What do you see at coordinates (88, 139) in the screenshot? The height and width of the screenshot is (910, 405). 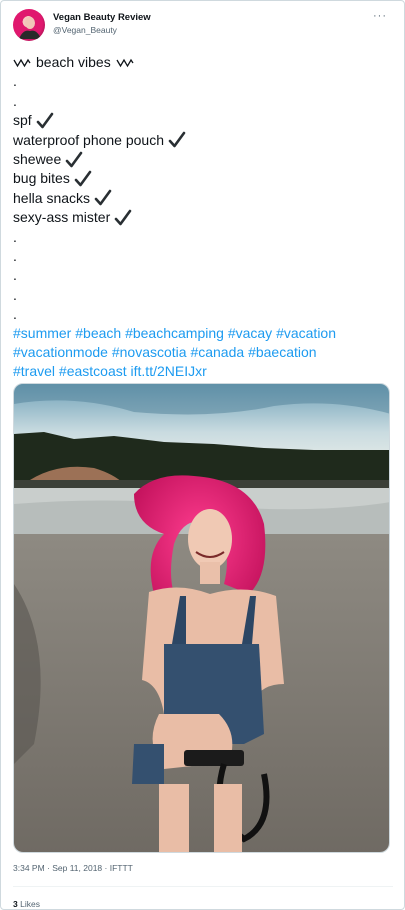 I see `checklist-label: waterproof phone pouch` at bounding box center [88, 139].